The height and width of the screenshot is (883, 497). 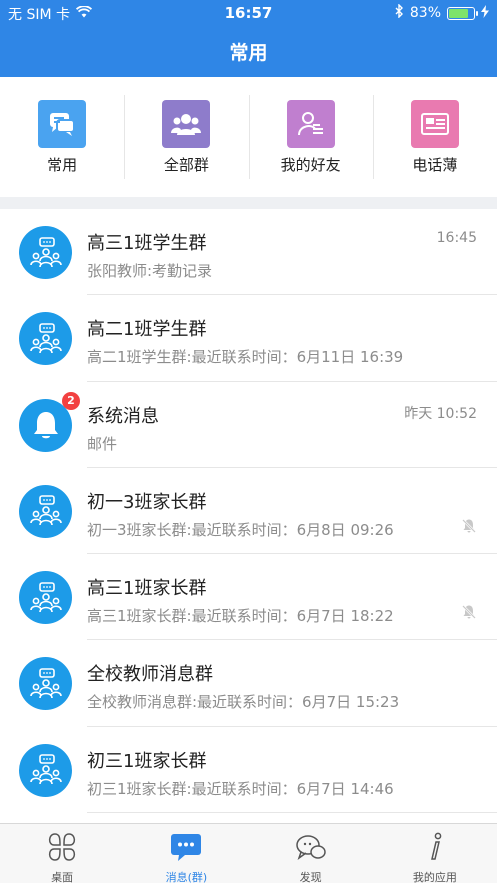 What do you see at coordinates (186, 124) in the screenshot?
I see `group-icon` at bounding box center [186, 124].